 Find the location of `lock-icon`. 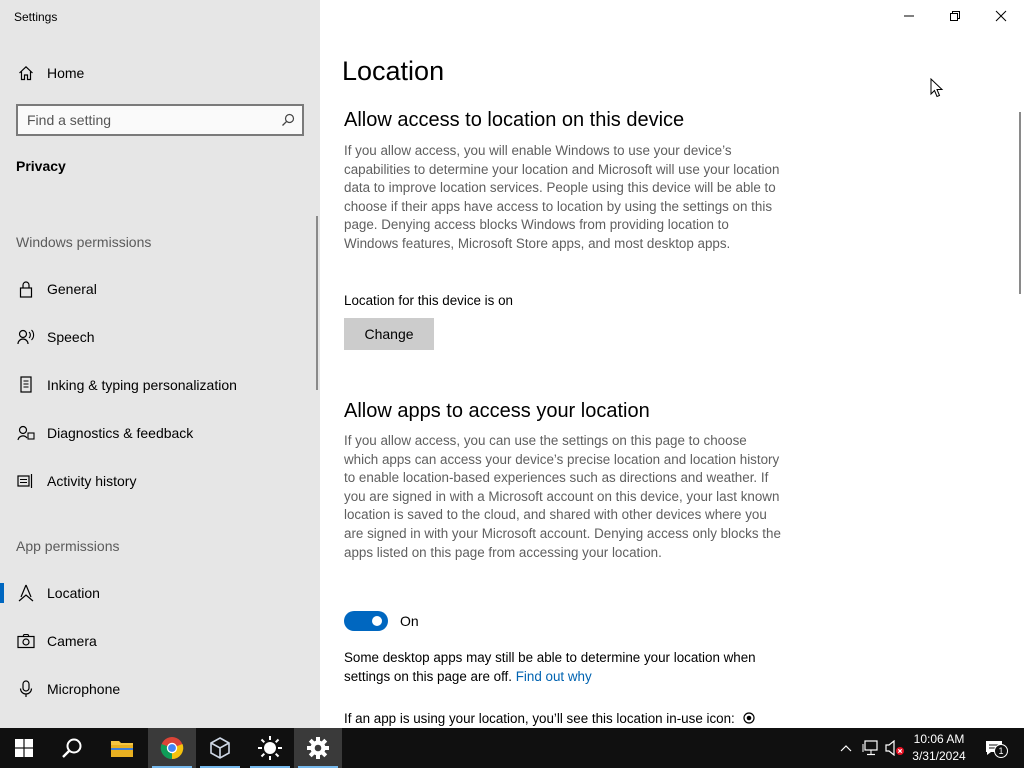

lock-icon is located at coordinates (26, 289).